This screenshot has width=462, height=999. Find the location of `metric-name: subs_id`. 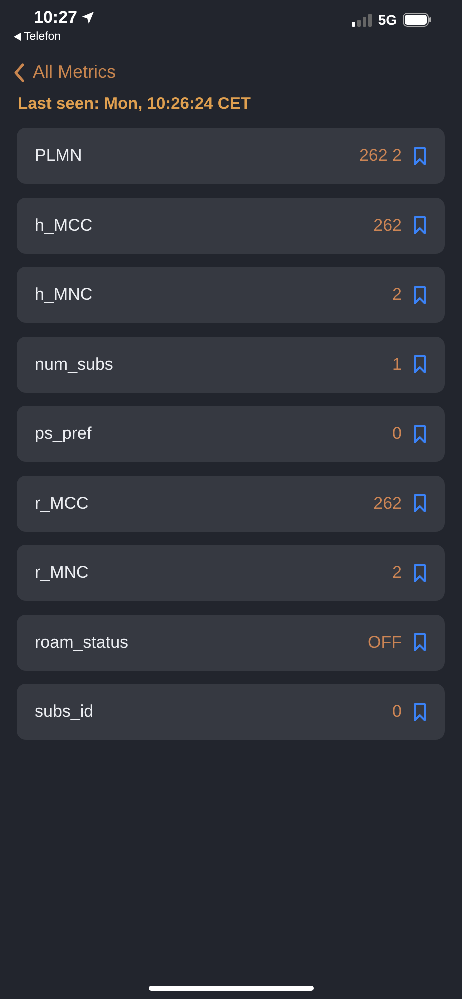

metric-name: subs_id is located at coordinates (65, 712).